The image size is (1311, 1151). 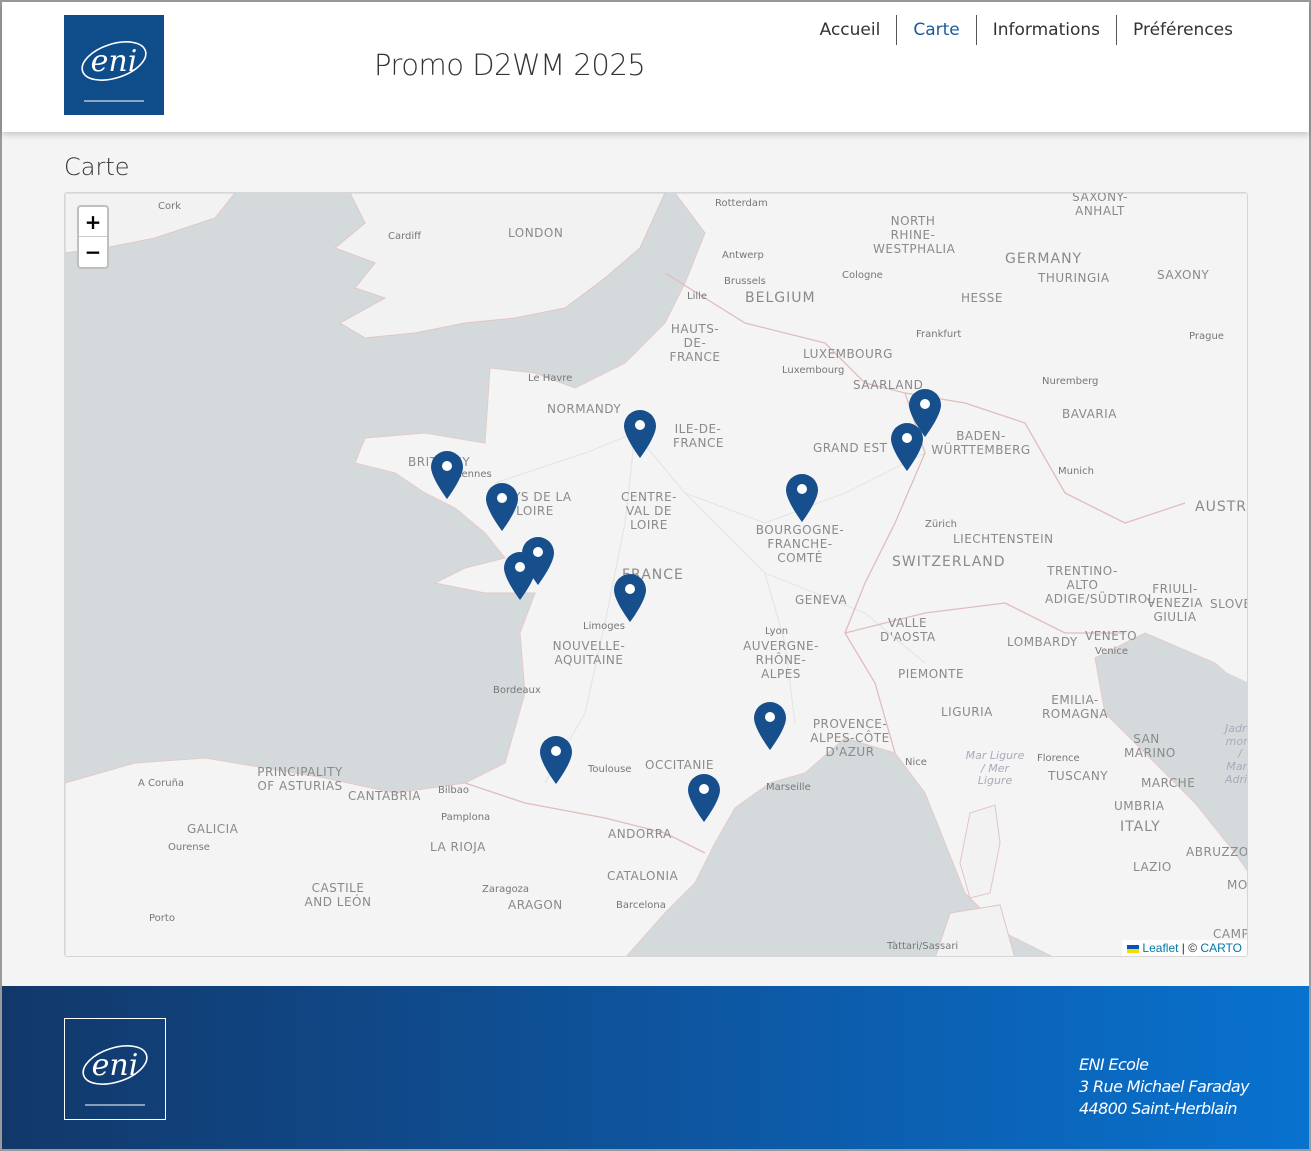 I want to click on zoom-out-button: −, so click(x=93, y=252).